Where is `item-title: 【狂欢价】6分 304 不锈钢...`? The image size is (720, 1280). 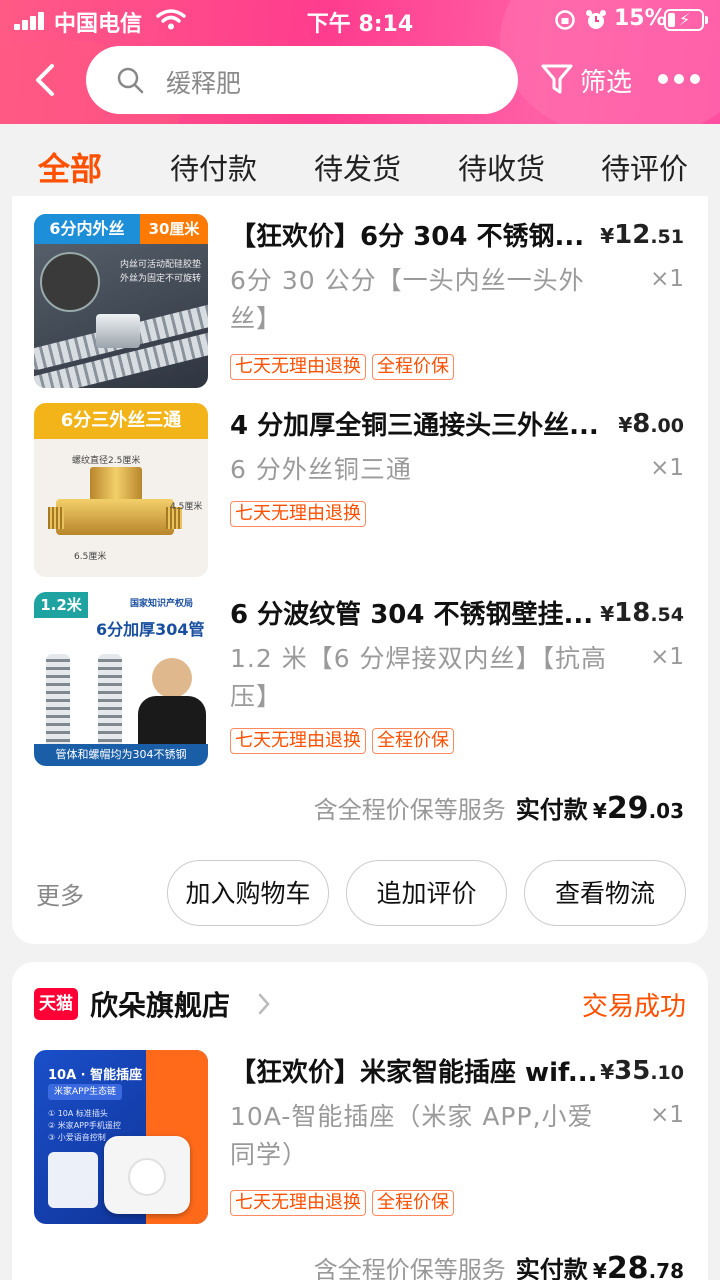 item-title: 【狂欢价】6分 304 不锈钢... is located at coordinates (407, 237).